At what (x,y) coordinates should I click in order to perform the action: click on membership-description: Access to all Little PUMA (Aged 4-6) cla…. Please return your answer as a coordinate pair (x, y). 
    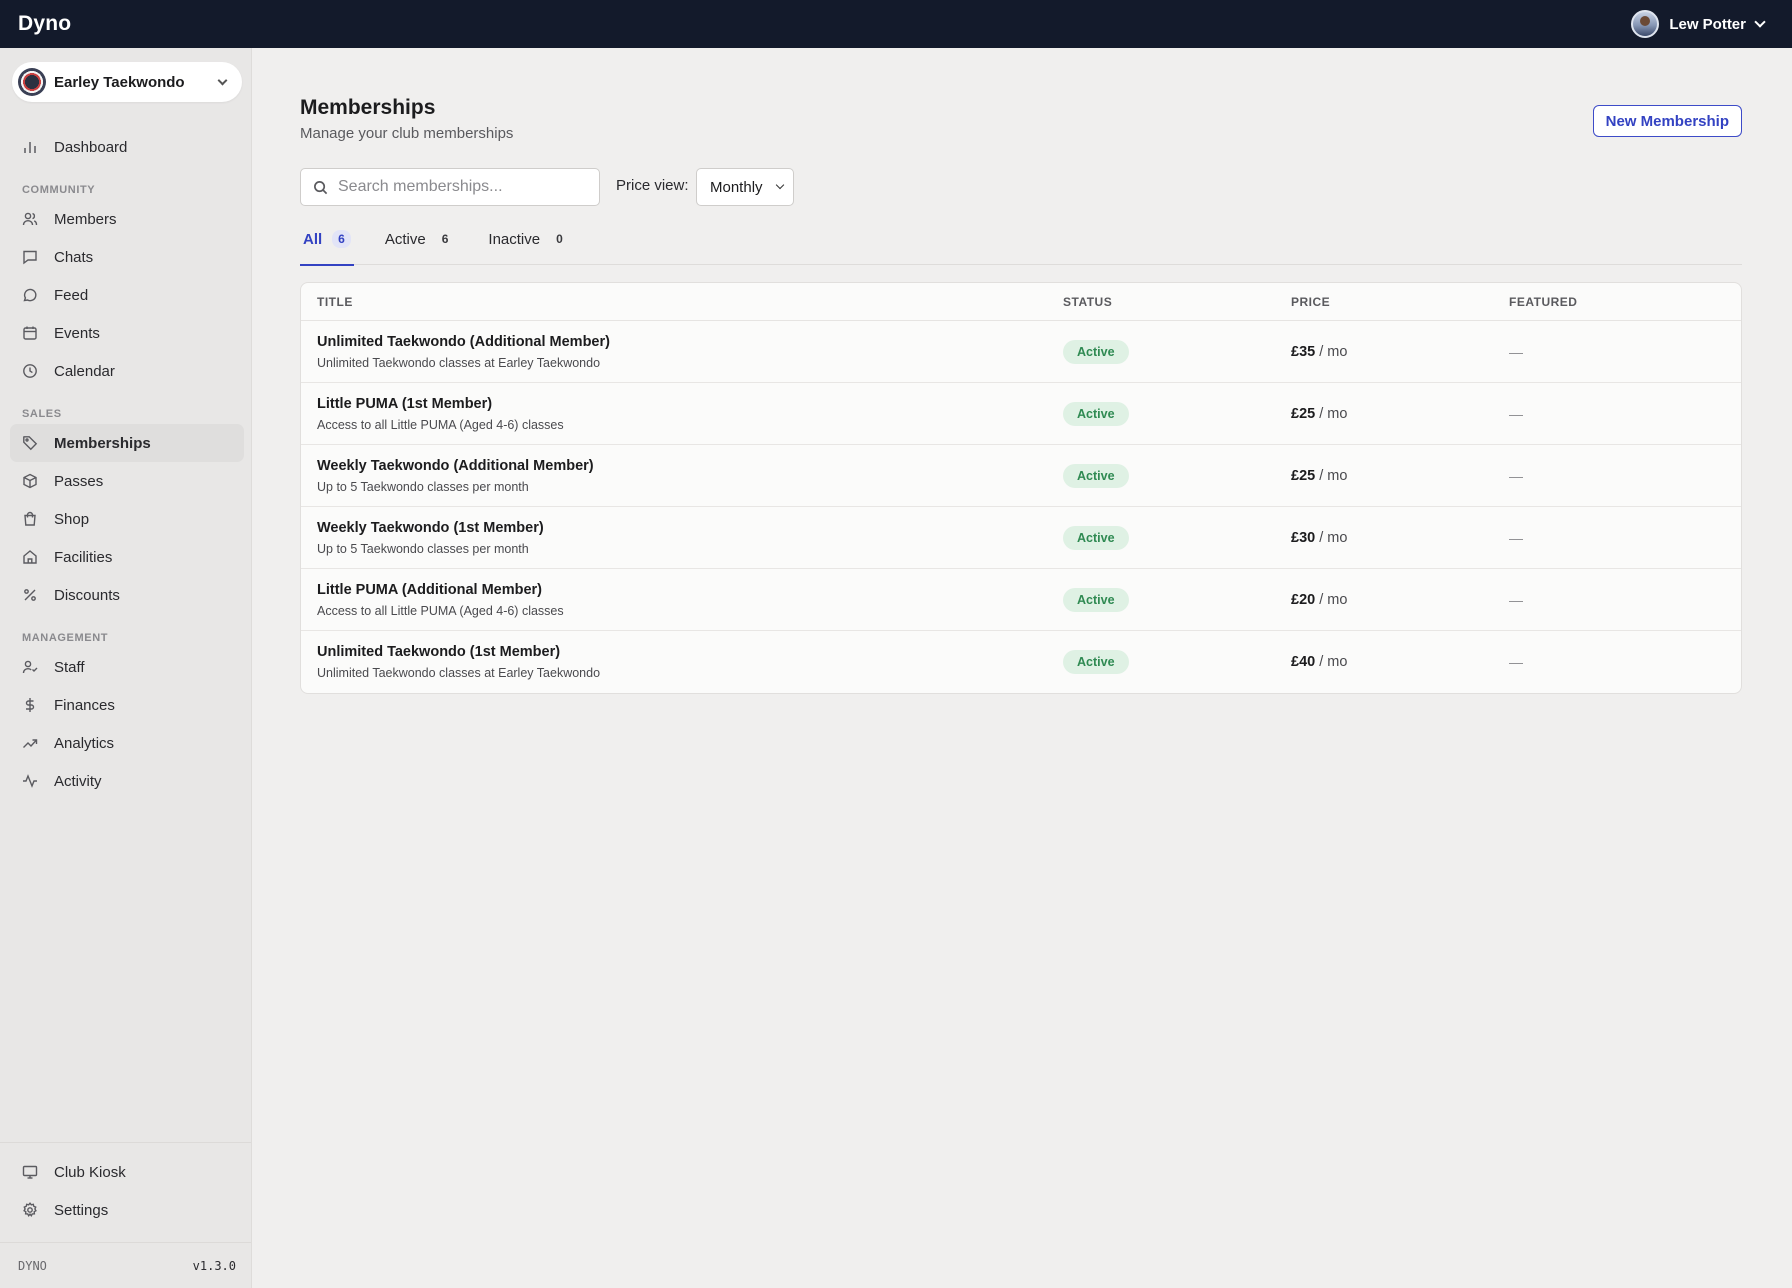
    Looking at the image, I should click on (440, 424).